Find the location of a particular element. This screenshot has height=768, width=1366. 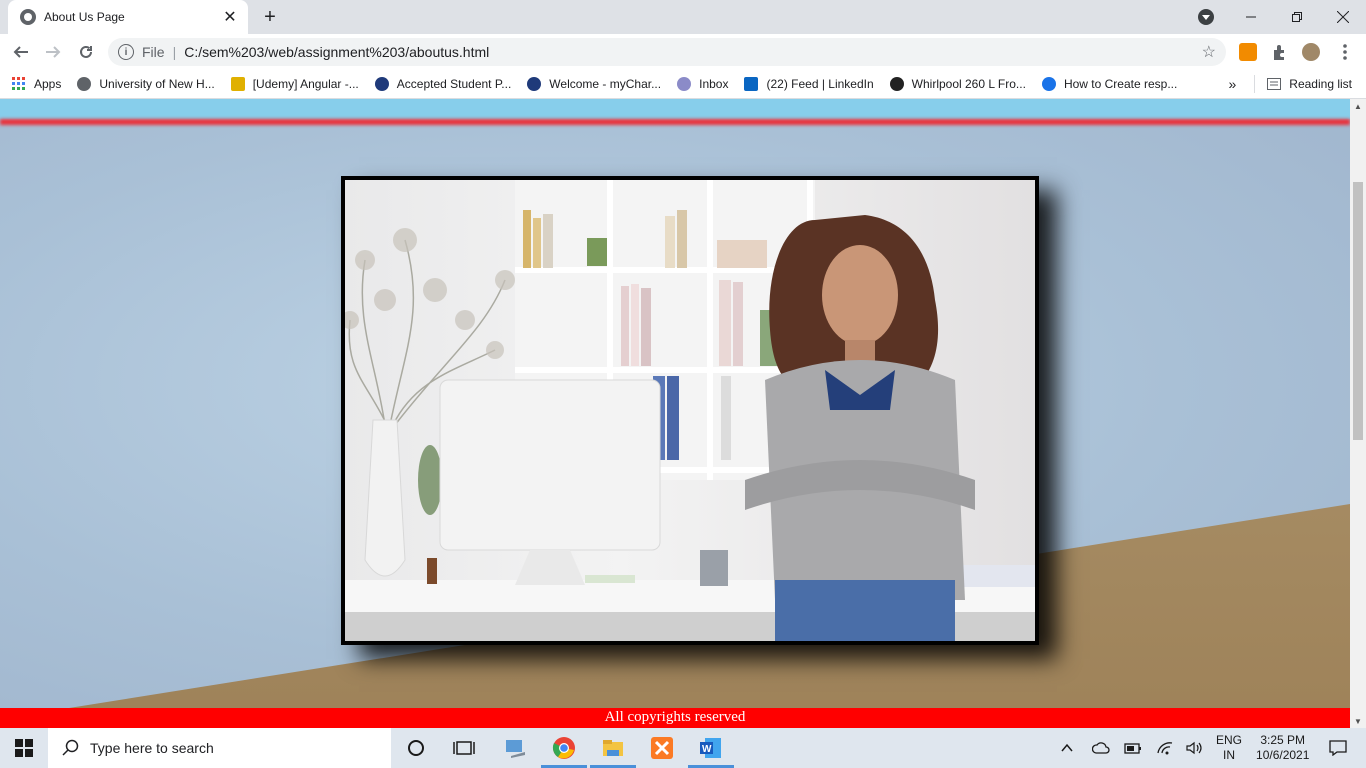

close-window-button is located at coordinates (1343, 17).